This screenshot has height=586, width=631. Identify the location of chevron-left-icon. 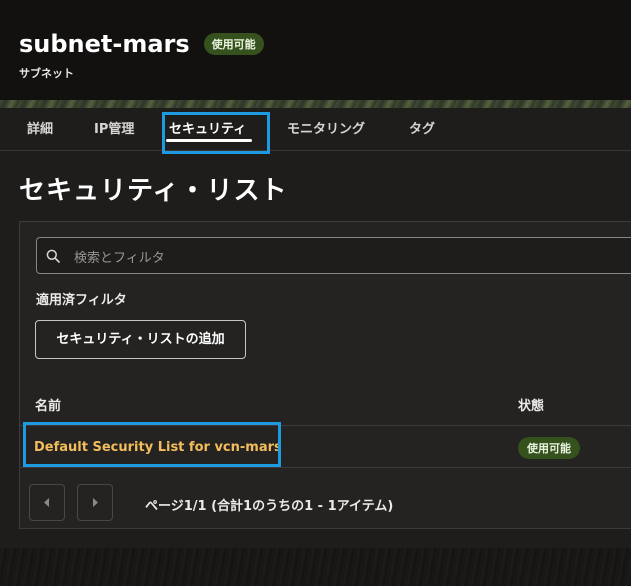
(46, 502).